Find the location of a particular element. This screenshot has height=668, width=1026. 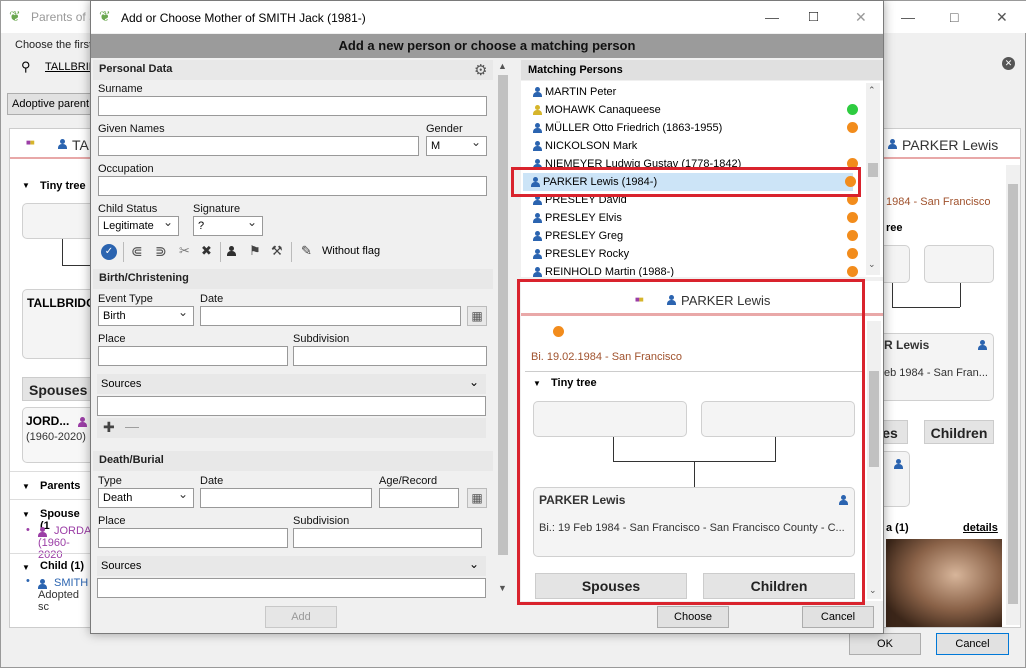

match-row: MÜLLER Otto Friedrich (1863-1955) is located at coordinates (692, 128).